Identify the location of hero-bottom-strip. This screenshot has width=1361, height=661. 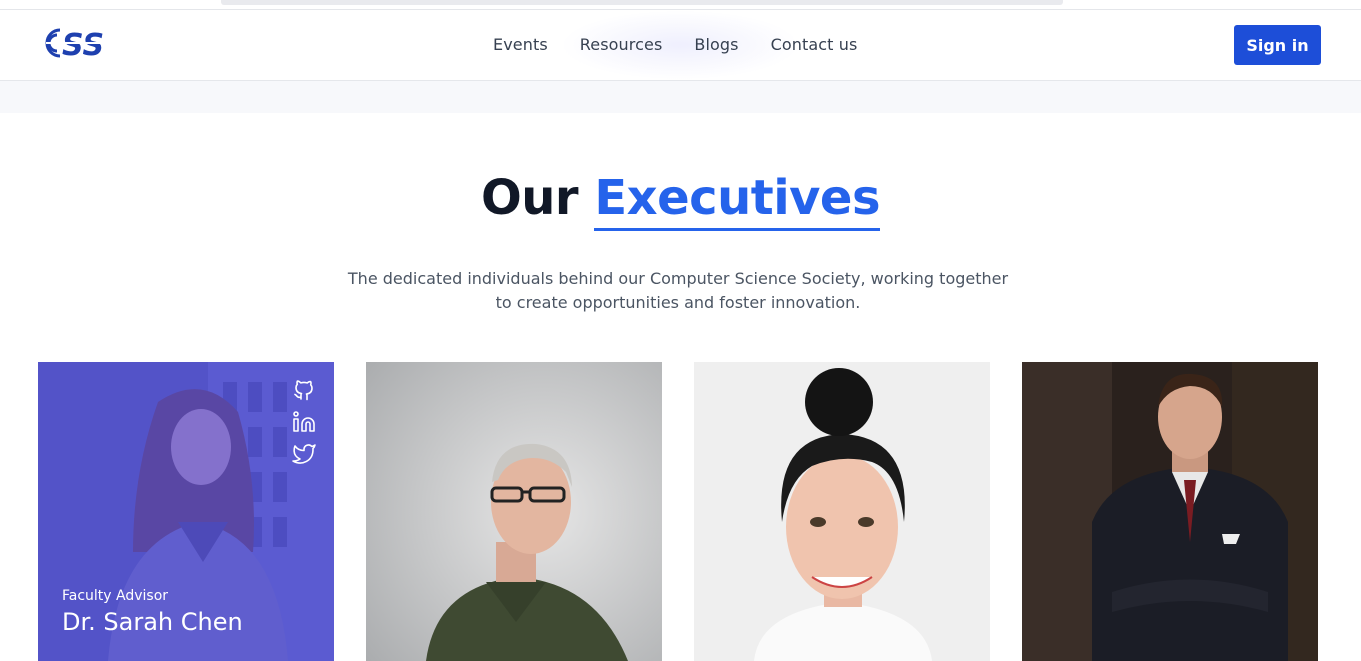
(680, 97).